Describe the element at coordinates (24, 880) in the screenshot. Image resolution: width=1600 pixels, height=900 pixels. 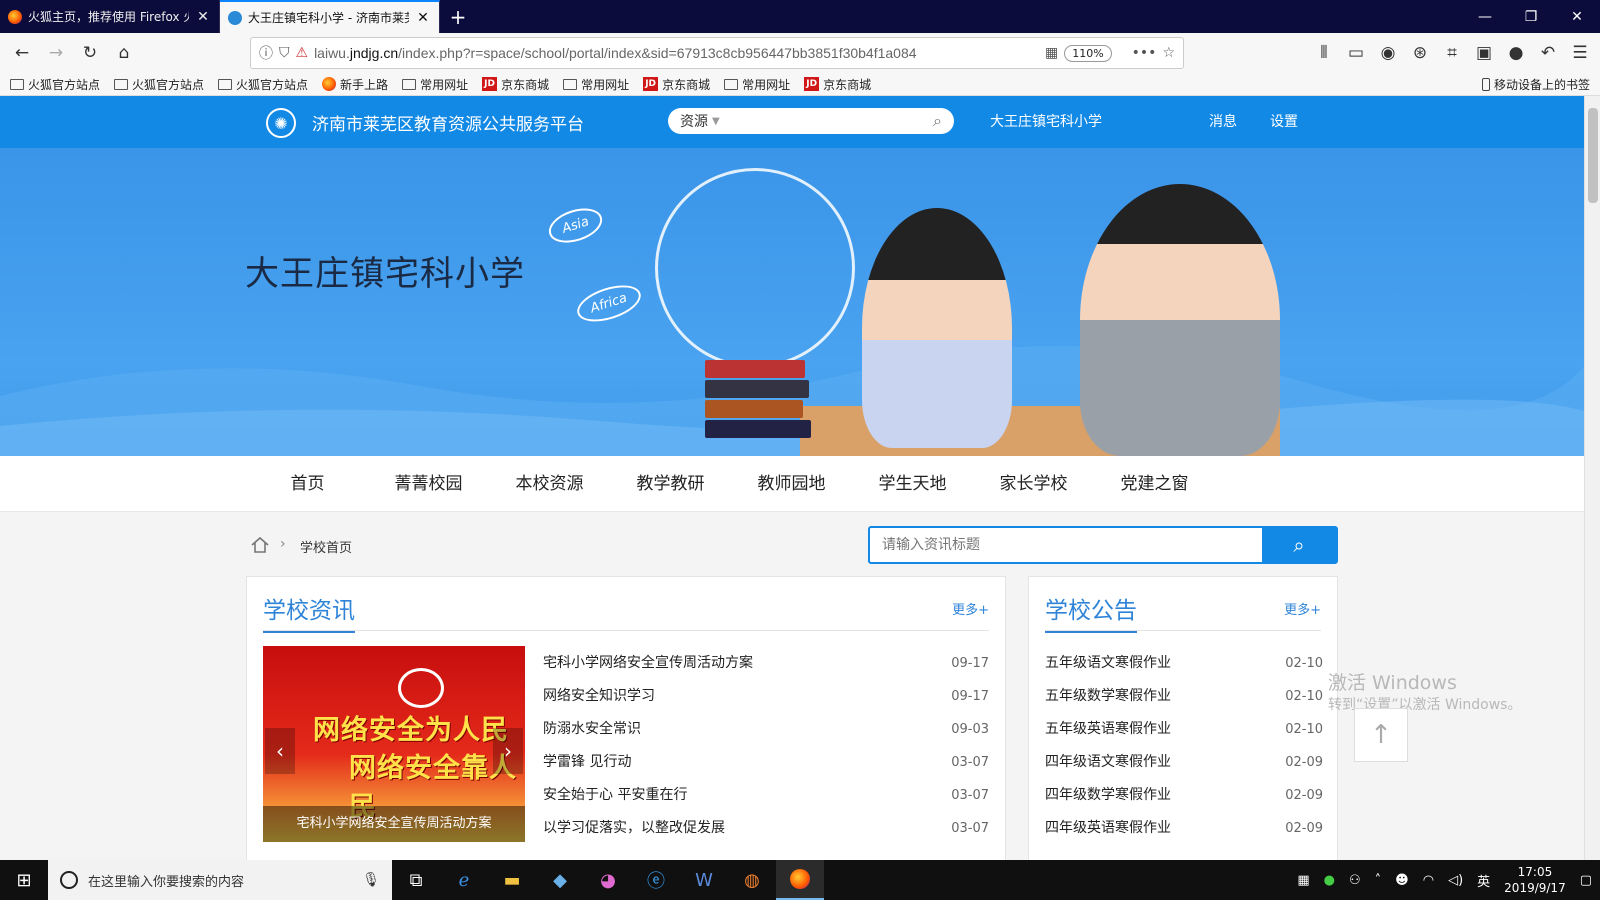
I see `windows-start-icon: ⊞` at that location.